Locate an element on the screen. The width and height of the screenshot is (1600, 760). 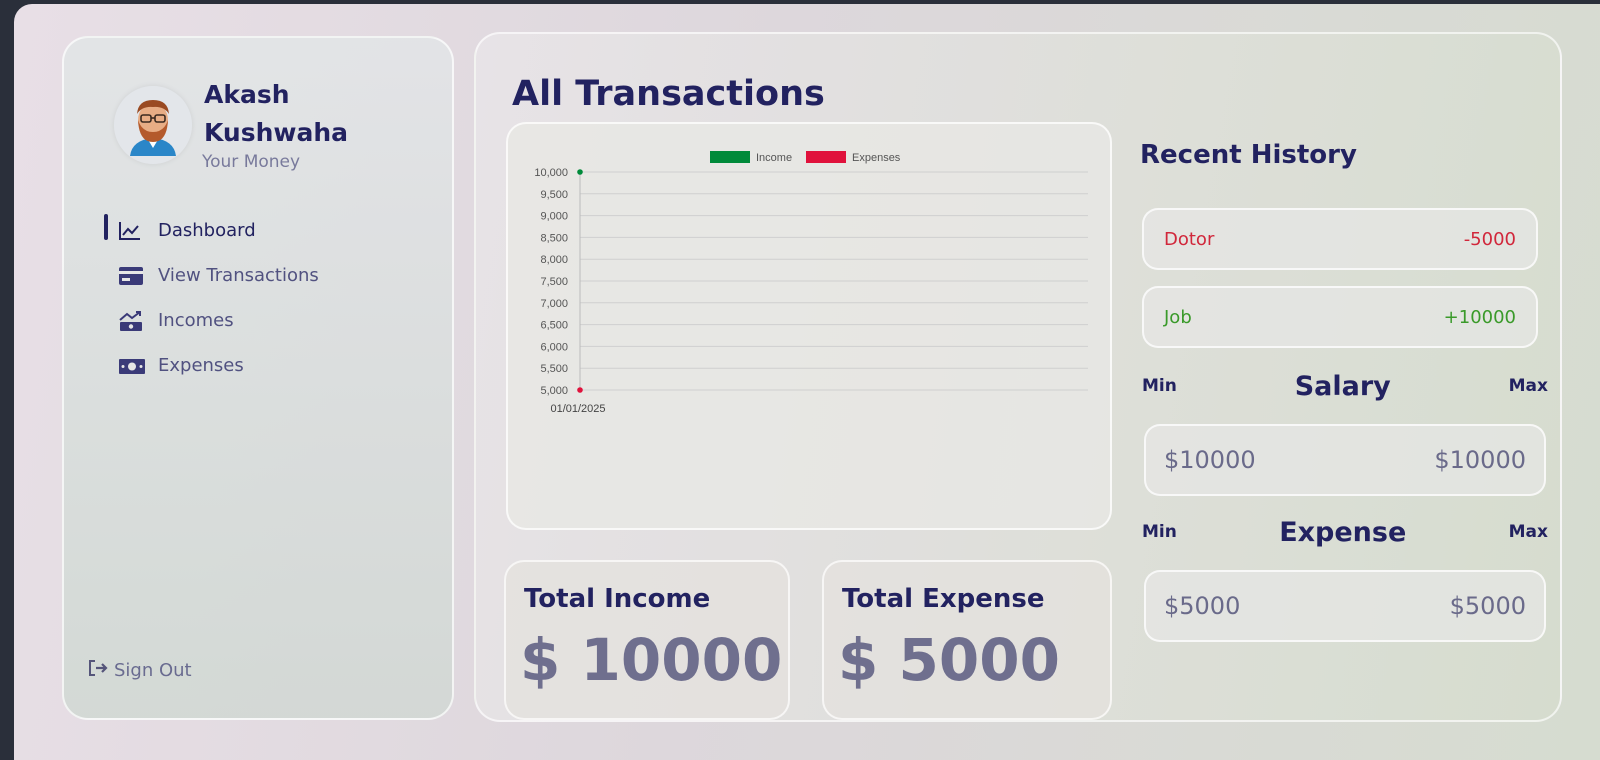
salary-range-header: Min Salary Max is located at coordinates (1345, 386).